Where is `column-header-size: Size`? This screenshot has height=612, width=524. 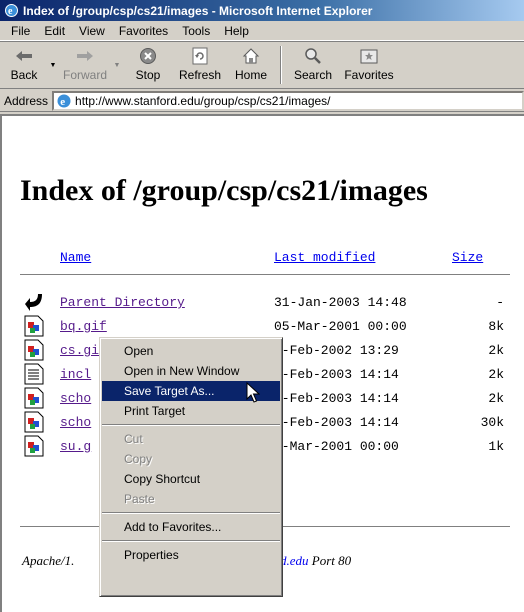
column-header-size: Size is located at coordinates (467, 257).